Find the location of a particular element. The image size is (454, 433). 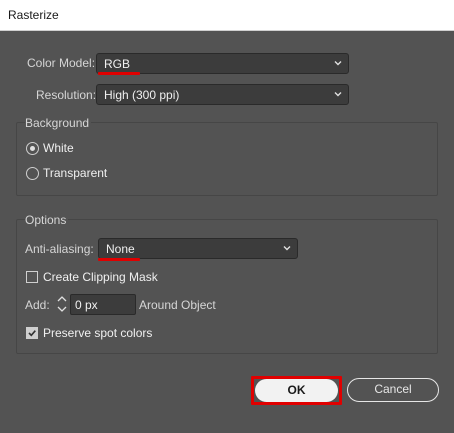

clipping-mask-label: Create Clipping Mask is located at coordinates (100, 277).